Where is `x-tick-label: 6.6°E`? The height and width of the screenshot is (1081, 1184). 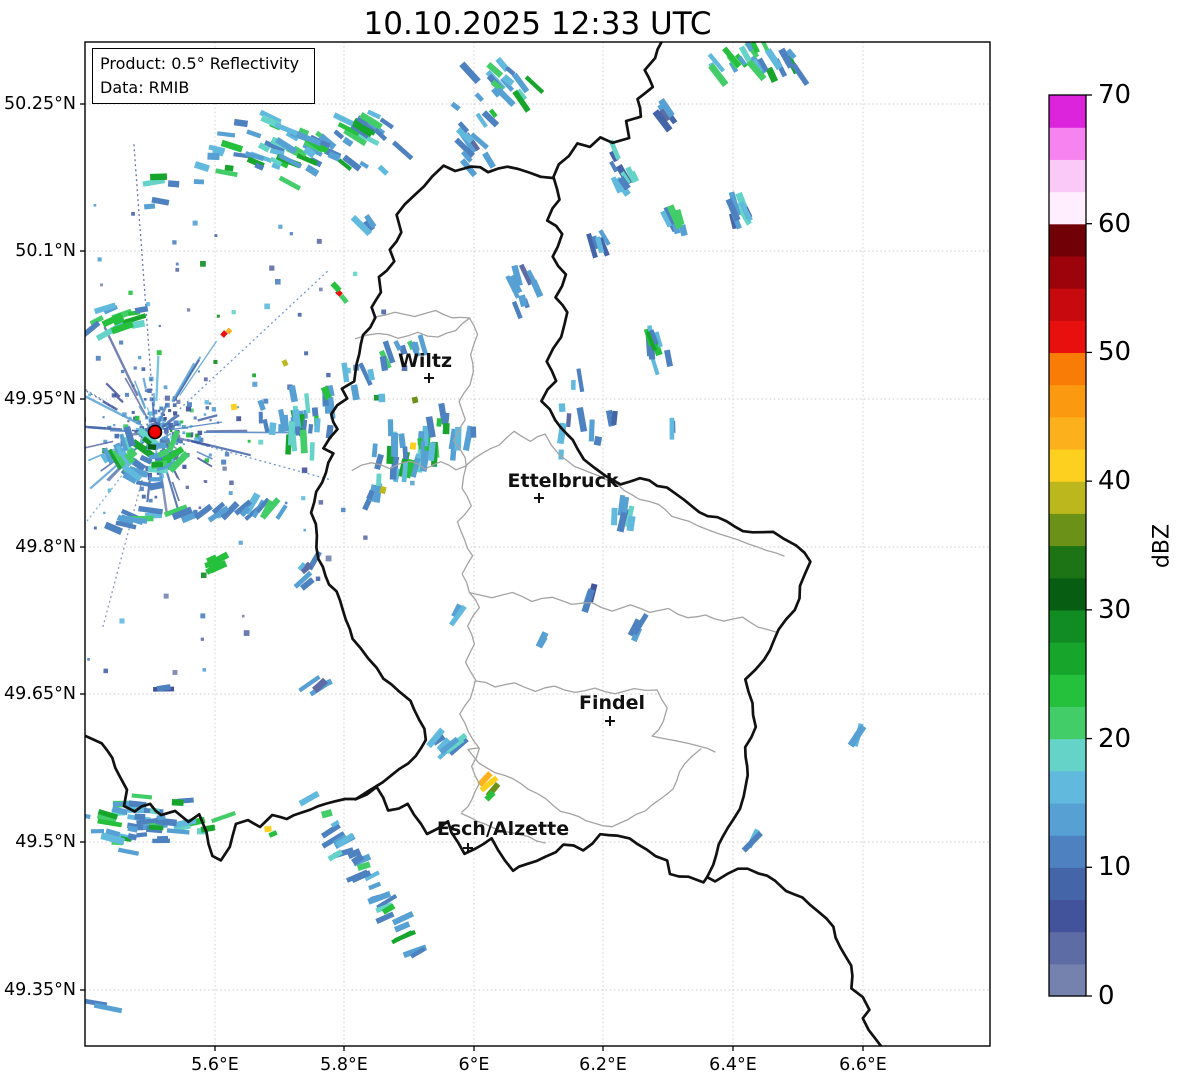 x-tick-label: 6.6°E is located at coordinates (863, 1065).